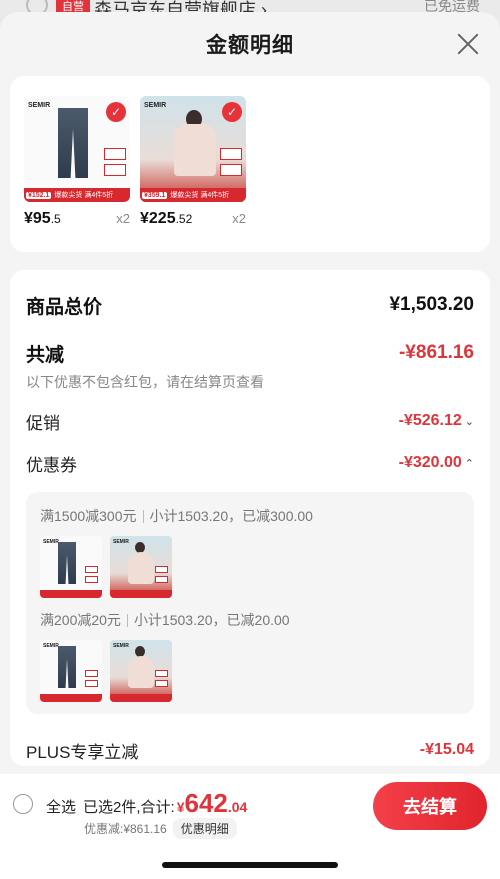  What do you see at coordinates (125, 829) in the screenshot?
I see `discount-text: 优惠减:¥861.16` at bounding box center [125, 829].